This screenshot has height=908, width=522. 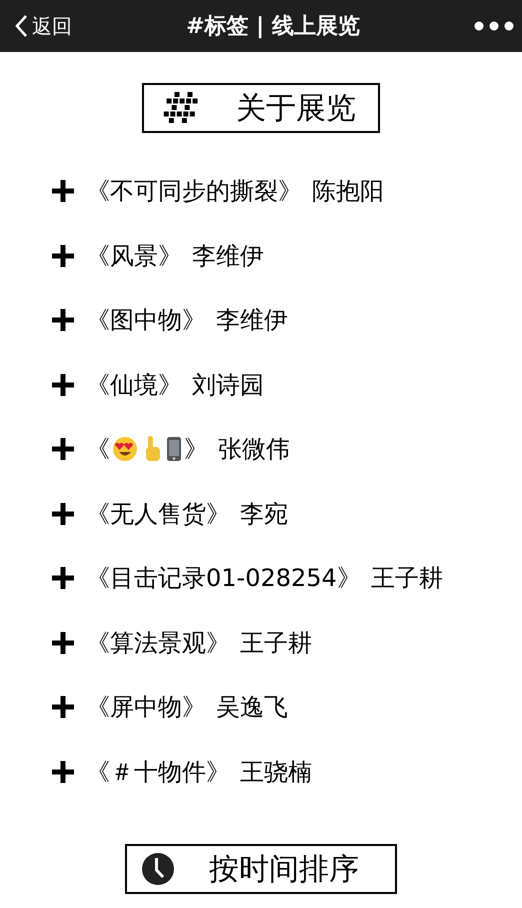 I want to click on exhibit-title: 《不可同步的撕裂》, so click(x=194, y=191).